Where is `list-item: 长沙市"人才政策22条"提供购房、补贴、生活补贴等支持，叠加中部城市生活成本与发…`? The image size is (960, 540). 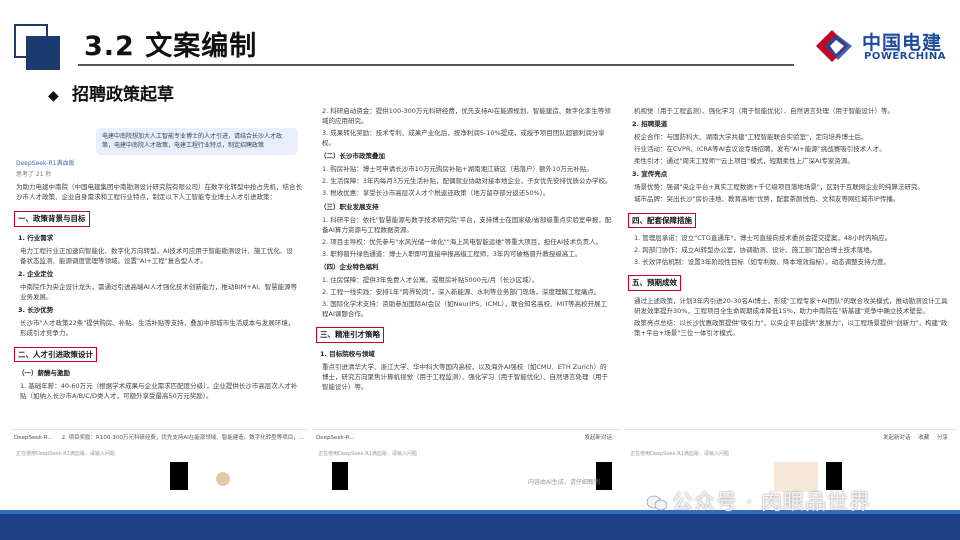
list-item: 长沙市"人才政策22条"提供购房、补贴、生活补贴等支持，叠加中部城市生活成本与发… is located at coordinates (157, 328).